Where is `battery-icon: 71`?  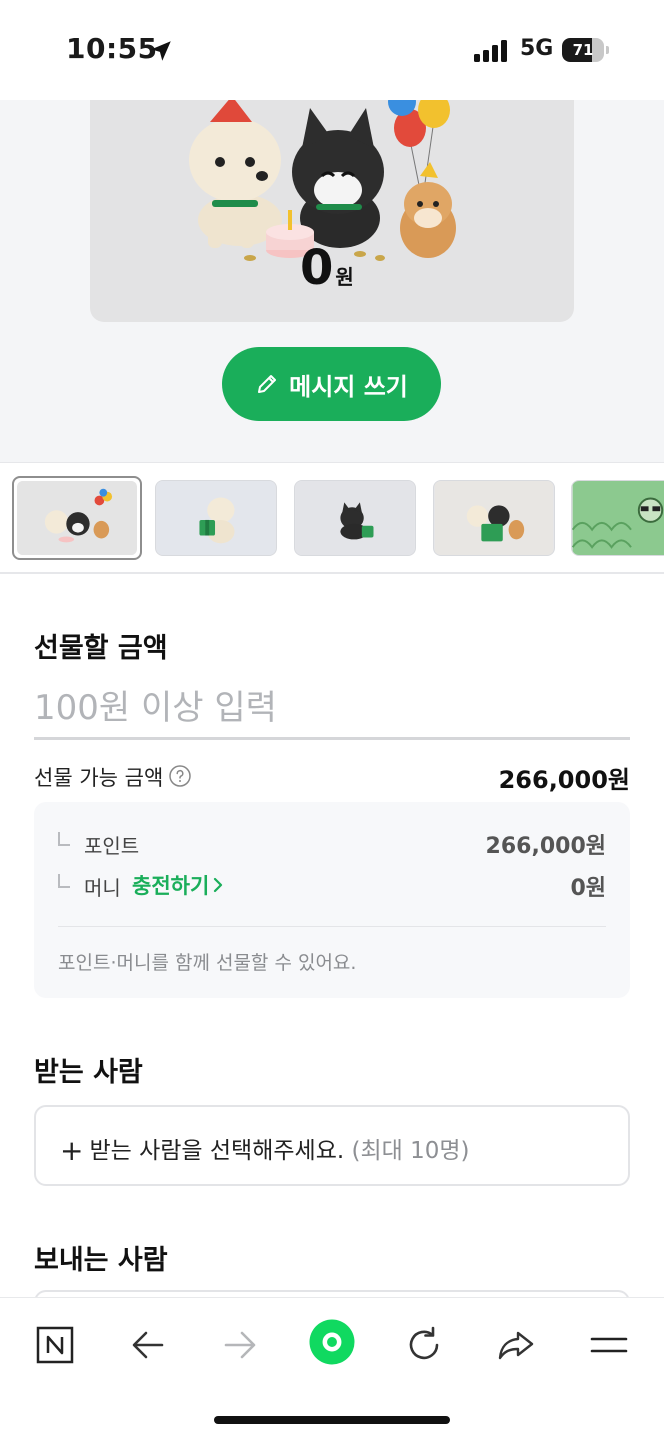 battery-icon: 71 is located at coordinates (586, 50).